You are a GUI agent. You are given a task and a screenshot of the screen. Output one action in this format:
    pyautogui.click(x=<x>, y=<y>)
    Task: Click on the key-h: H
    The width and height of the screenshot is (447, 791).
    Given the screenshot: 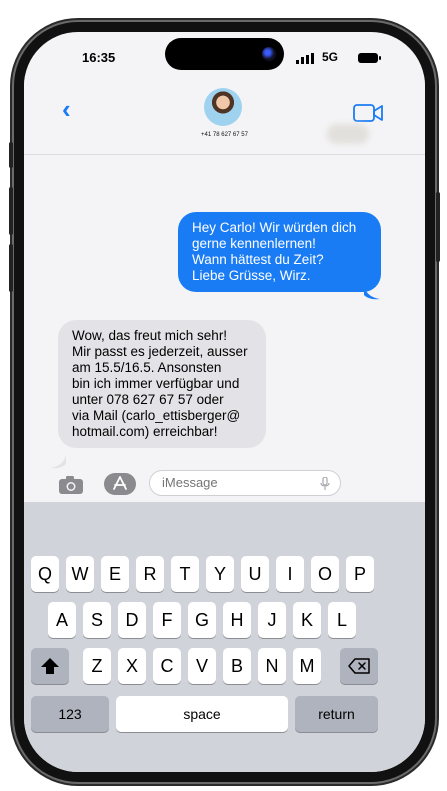 What is the action you would take?
    pyautogui.click(x=237, y=620)
    